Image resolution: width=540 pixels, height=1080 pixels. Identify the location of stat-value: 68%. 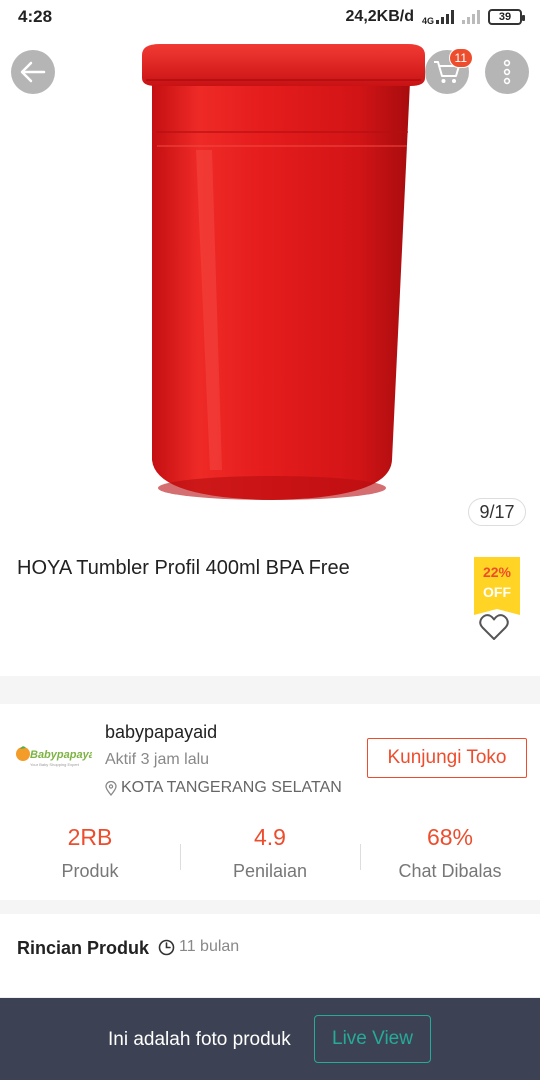
(450, 837).